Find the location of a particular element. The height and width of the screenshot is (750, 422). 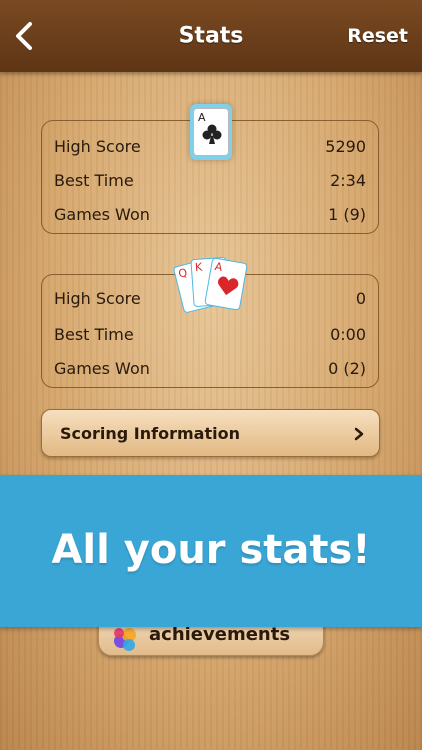

heart-cards-fan-icon: Q K A is located at coordinates (210, 287).